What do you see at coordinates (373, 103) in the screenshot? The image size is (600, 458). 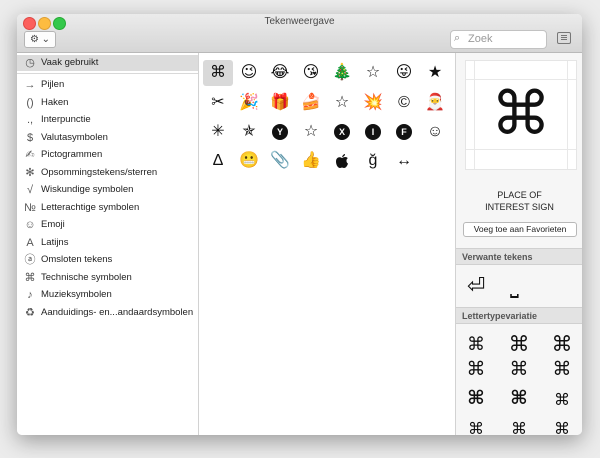 I see `char-cell-collision-emoji: 💥` at bounding box center [373, 103].